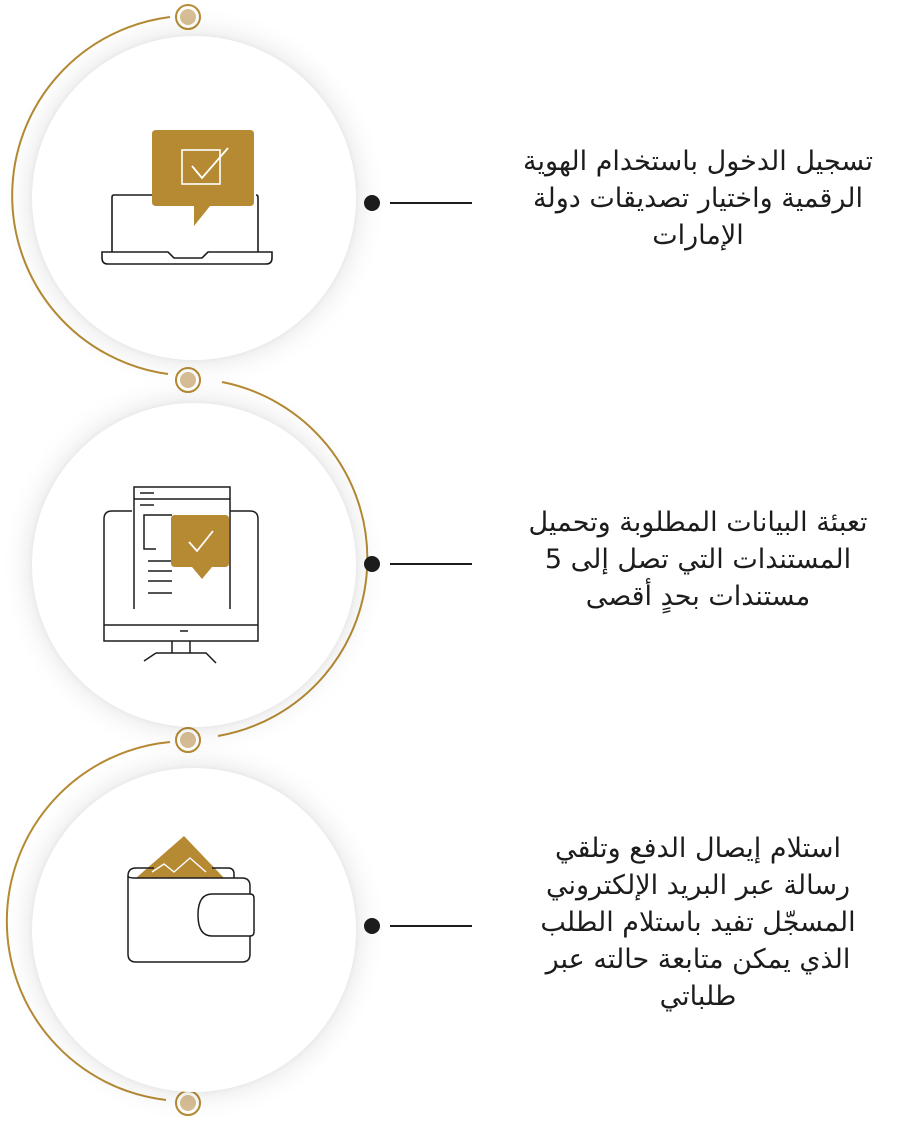 The image size is (914, 1123). I want to click on step-3-connector, so click(418, 926).